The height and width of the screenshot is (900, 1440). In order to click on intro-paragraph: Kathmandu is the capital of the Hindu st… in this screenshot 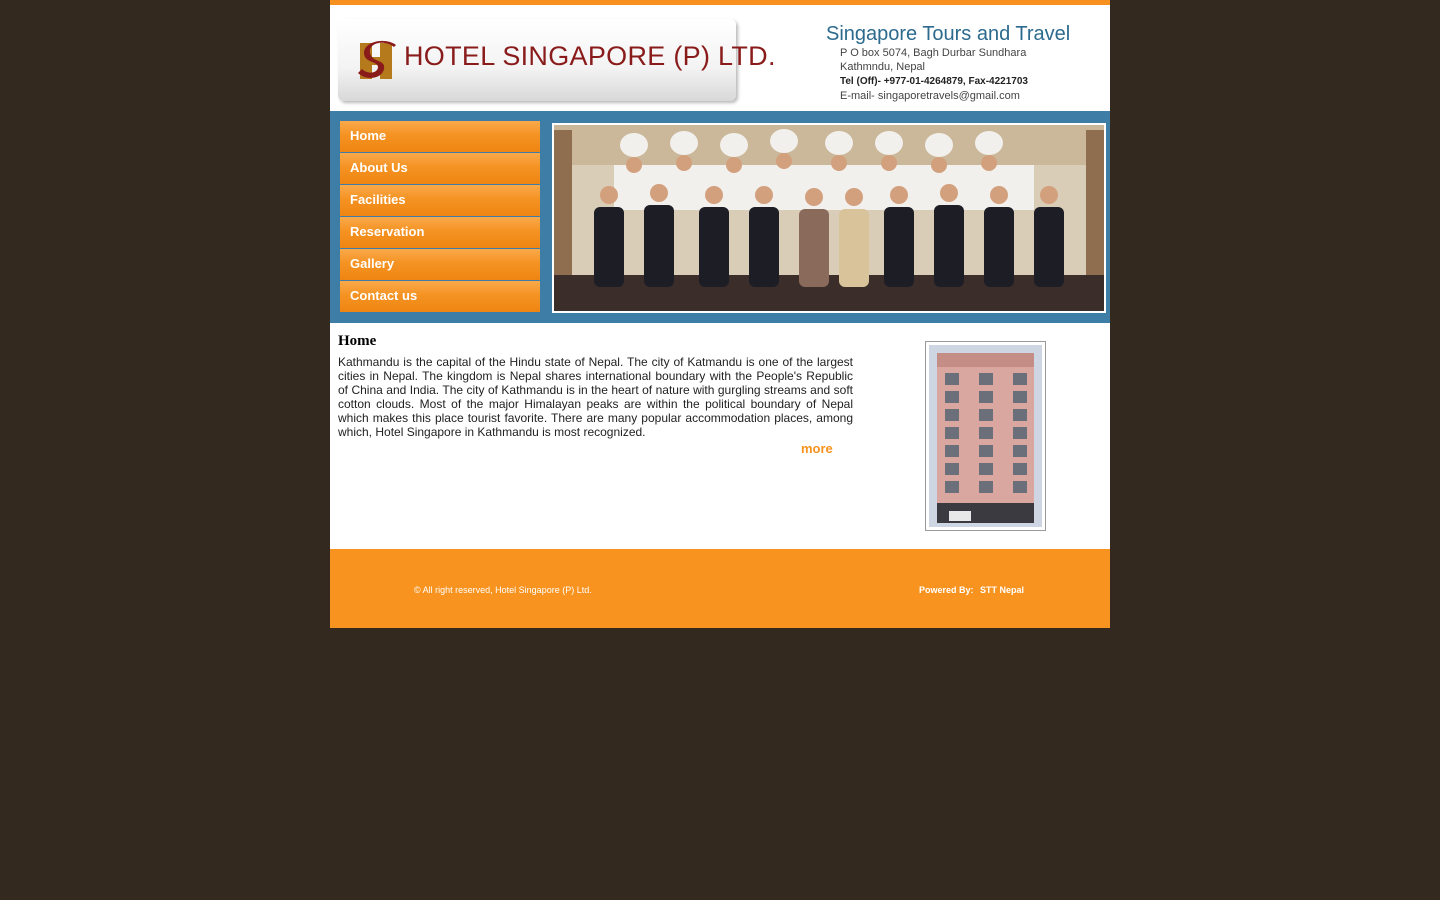, I will do `click(595, 397)`.